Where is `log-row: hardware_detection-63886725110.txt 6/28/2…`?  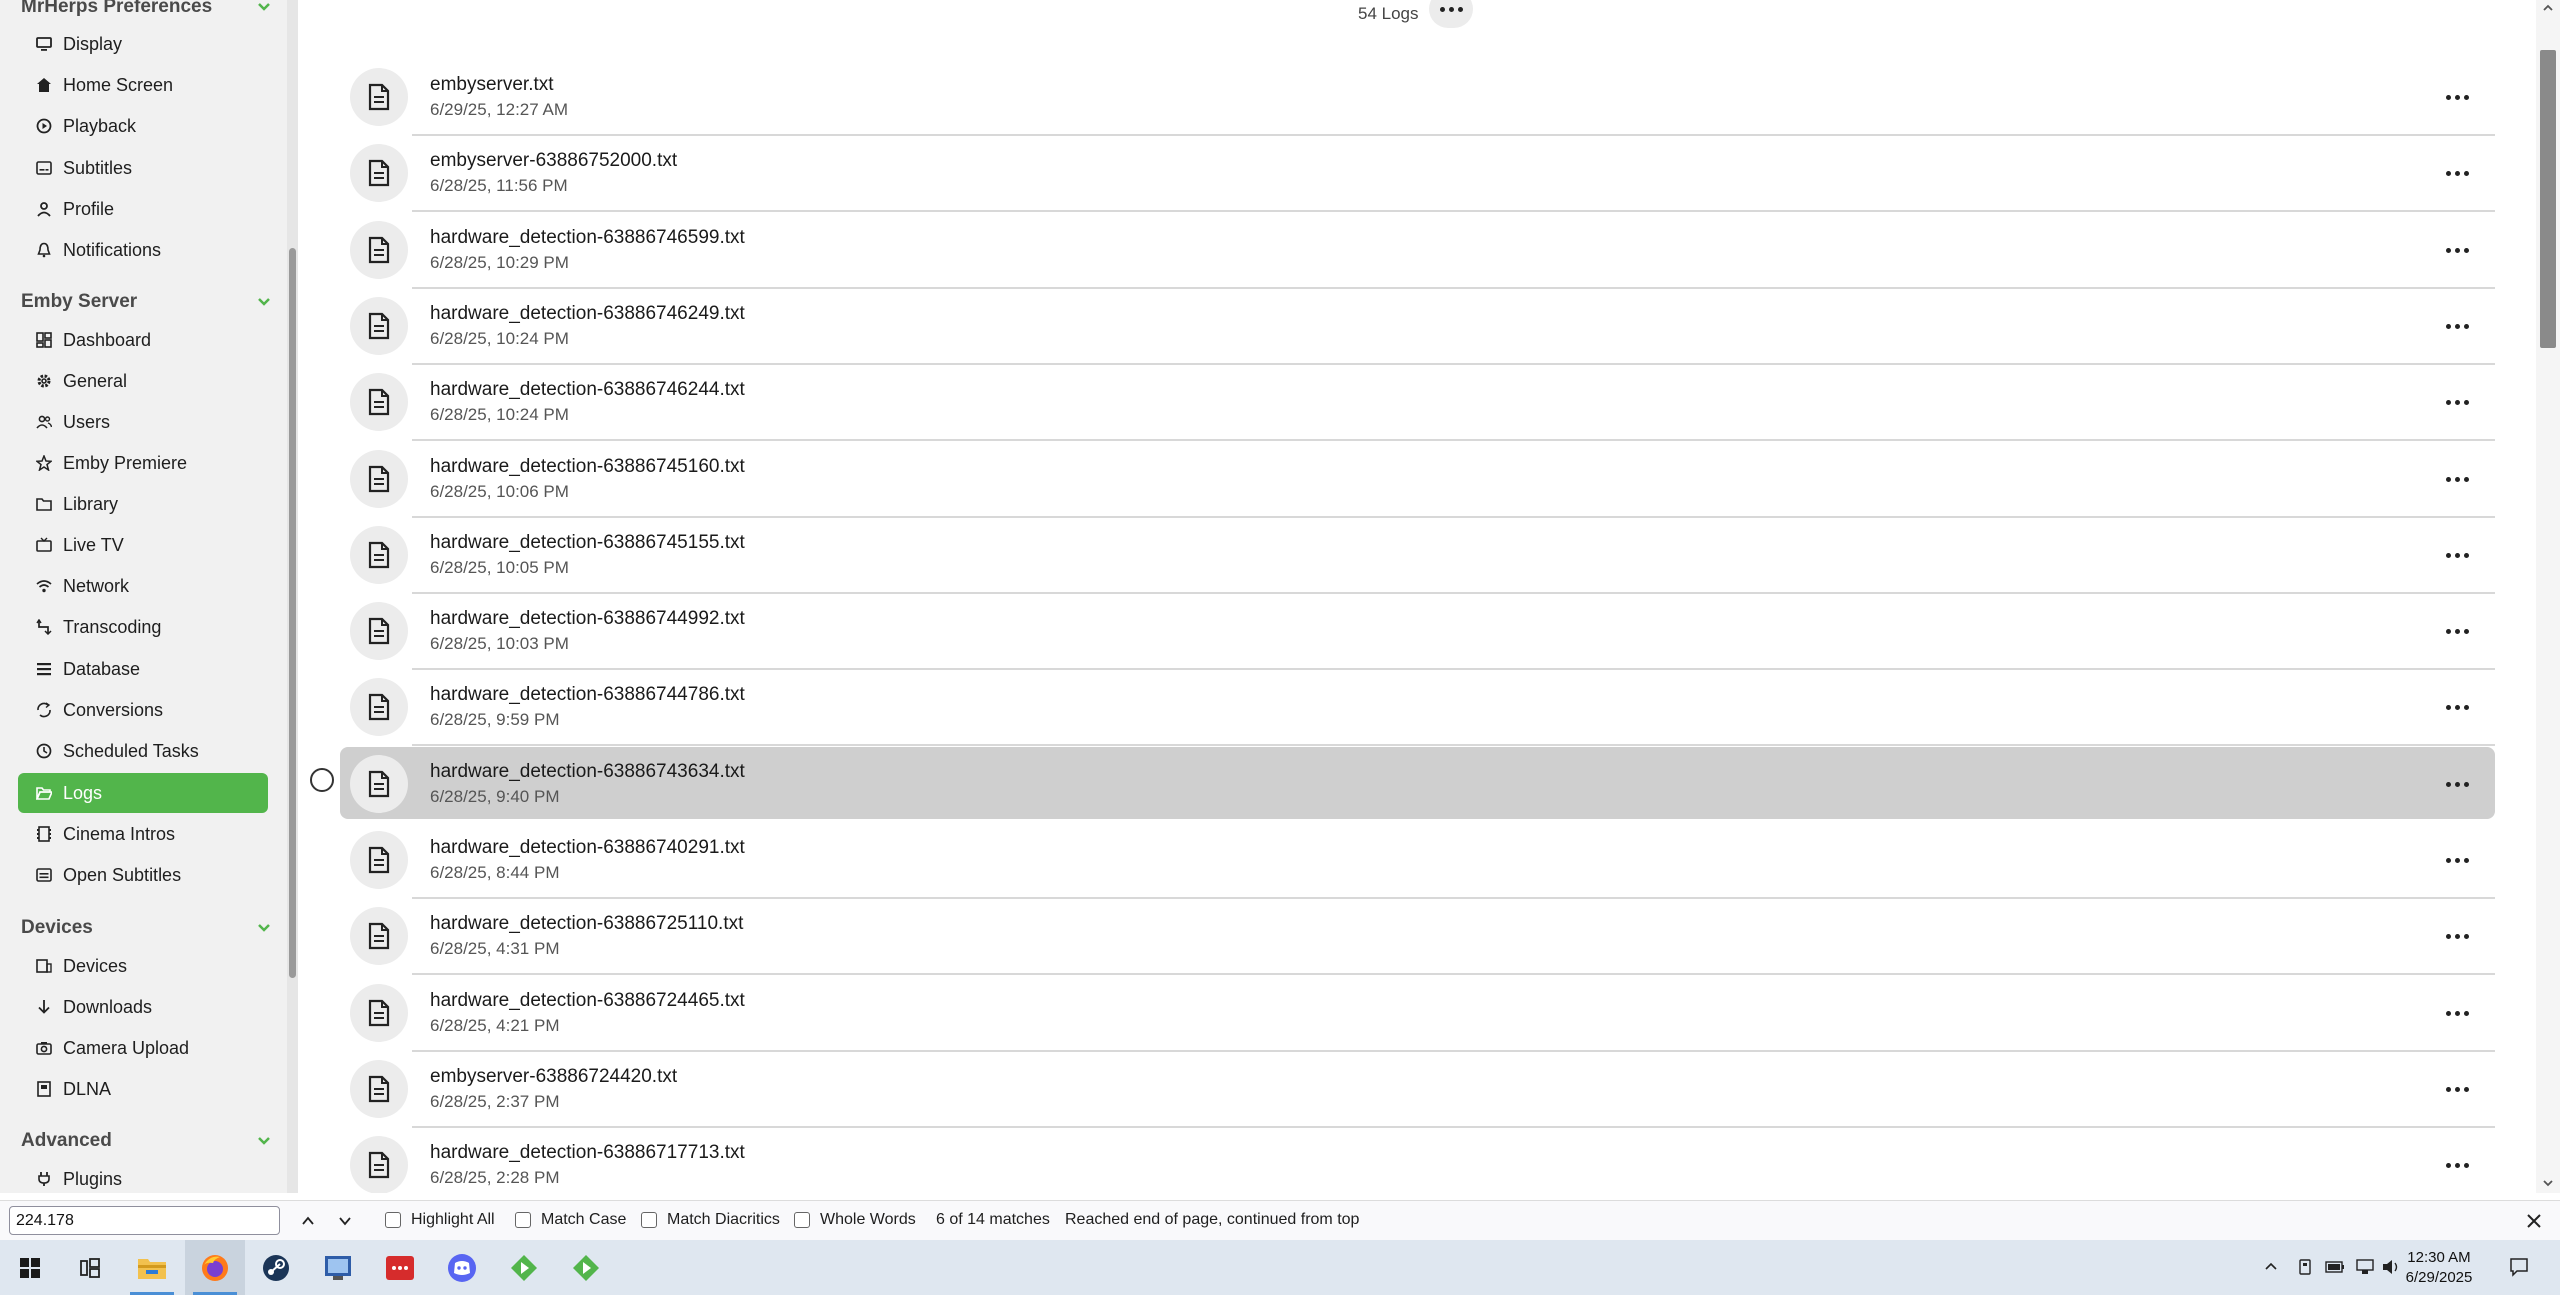 log-row: hardware_detection-63886725110.txt 6/28/2… is located at coordinates (1417, 937).